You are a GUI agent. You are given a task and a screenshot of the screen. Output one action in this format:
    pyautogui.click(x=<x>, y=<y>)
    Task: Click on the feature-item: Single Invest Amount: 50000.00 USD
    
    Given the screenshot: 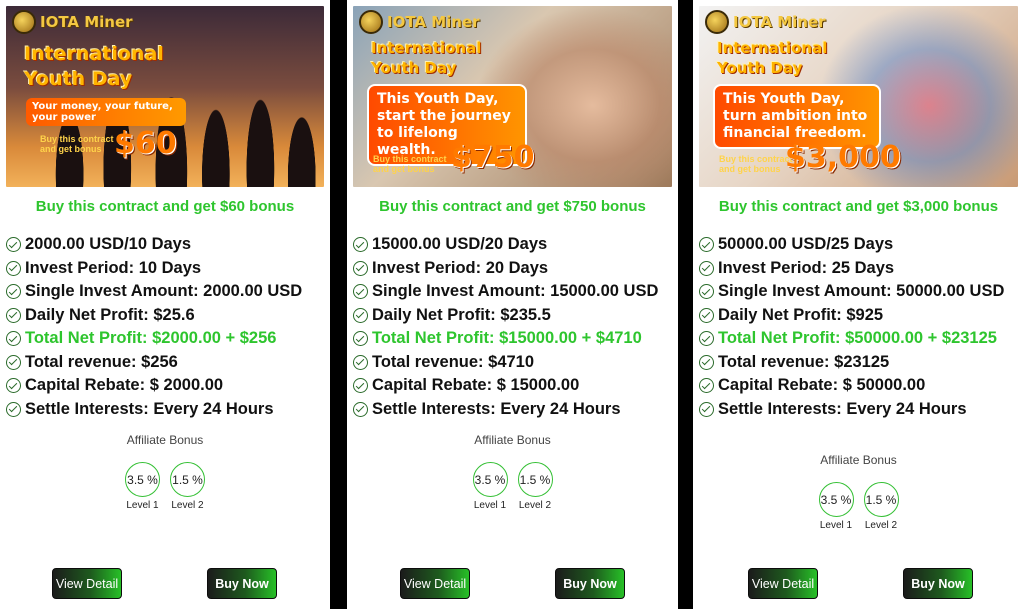 What is the action you would take?
    pyautogui.click(x=859, y=292)
    